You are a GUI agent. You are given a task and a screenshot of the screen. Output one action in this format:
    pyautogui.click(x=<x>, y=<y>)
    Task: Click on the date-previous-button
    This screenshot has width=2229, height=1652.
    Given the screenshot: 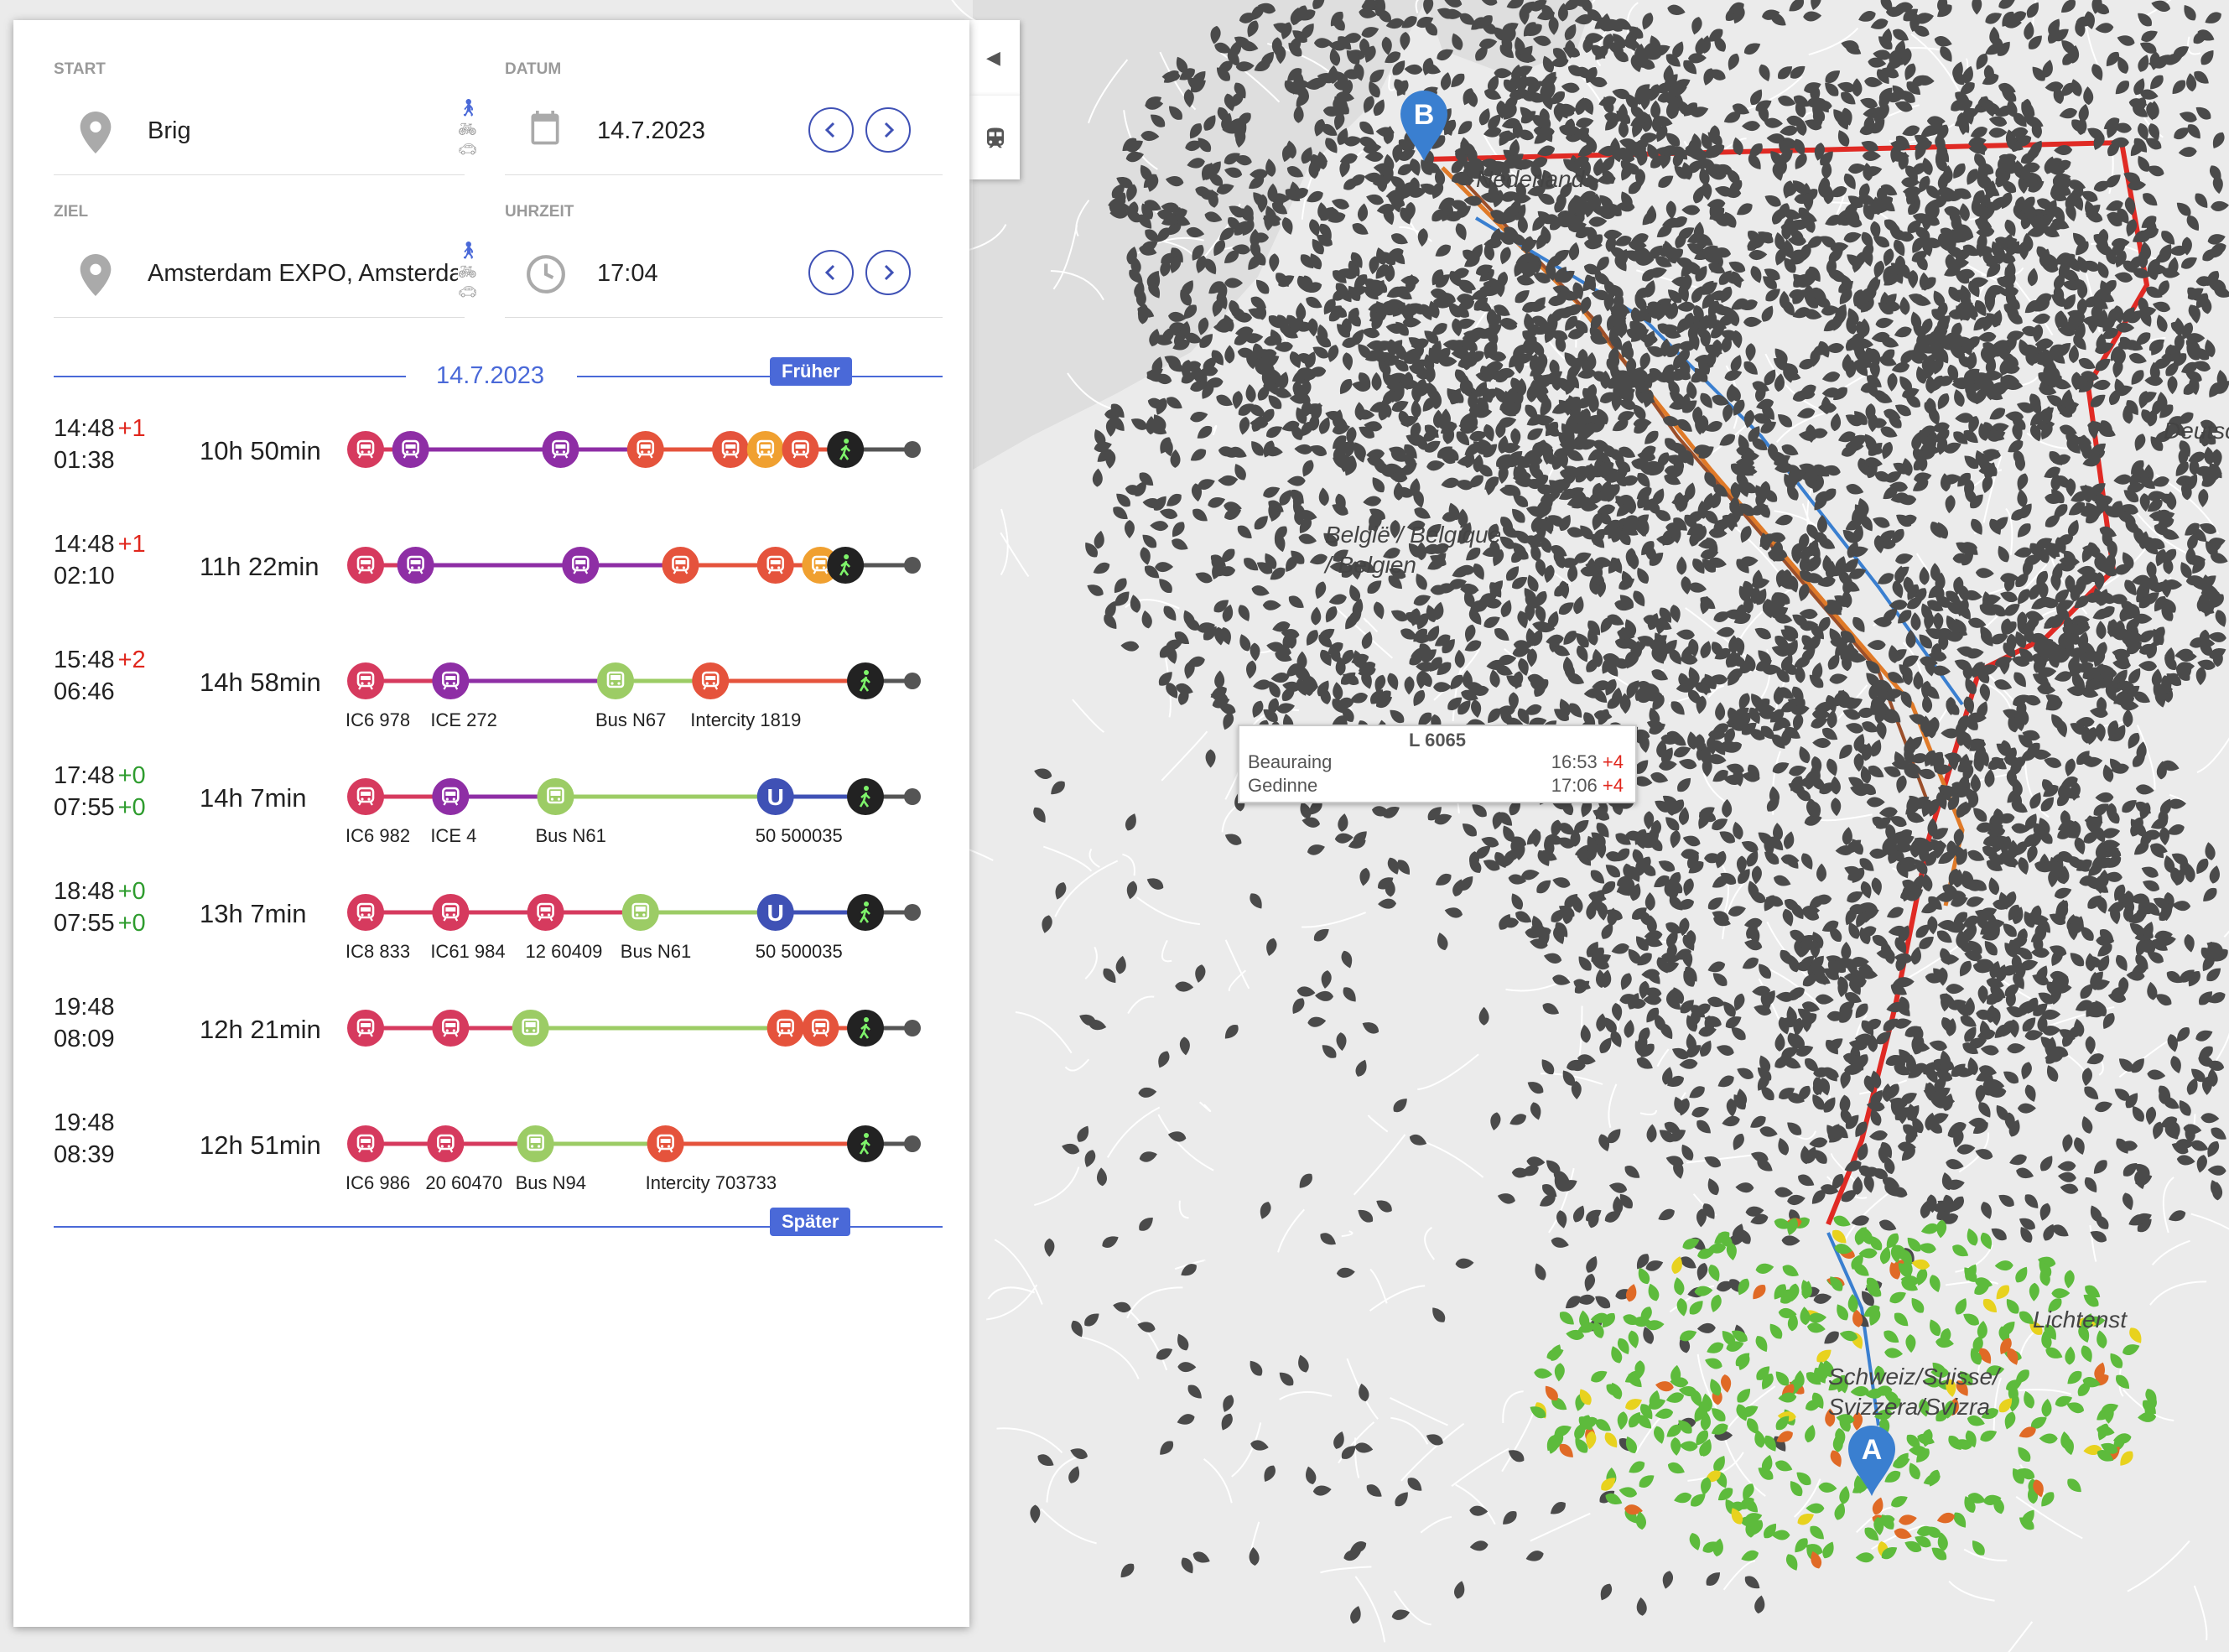 What is the action you would take?
    pyautogui.click(x=831, y=130)
    